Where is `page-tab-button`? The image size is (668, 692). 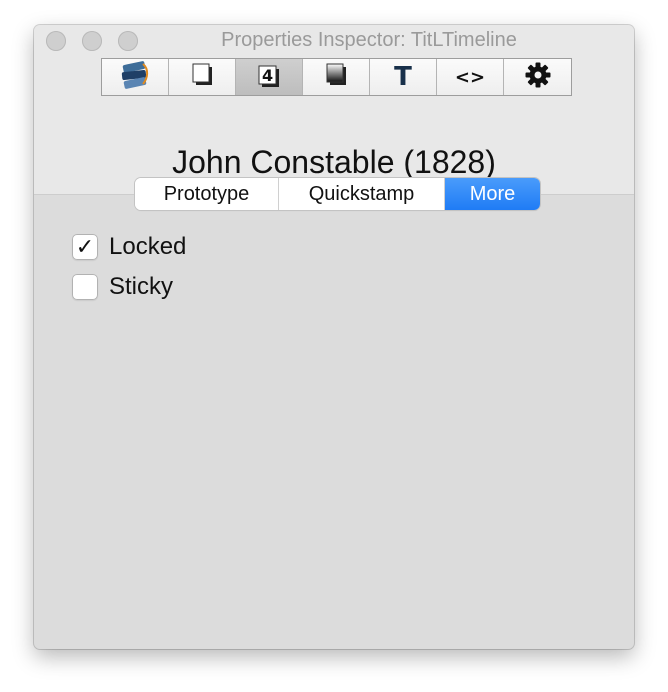 page-tab-button is located at coordinates (202, 77).